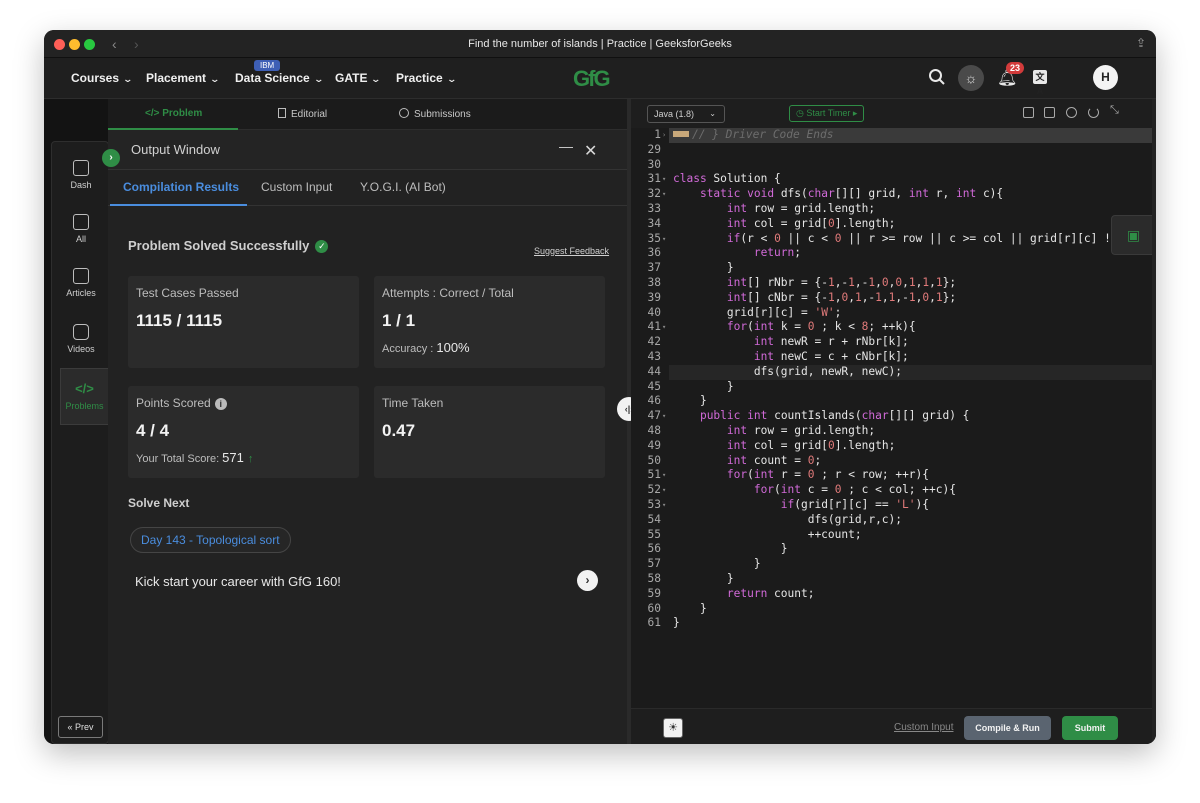 This screenshot has width=1200, height=803. What do you see at coordinates (1133, 235) in the screenshot?
I see `chat-icon: ▣` at bounding box center [1133, 235].